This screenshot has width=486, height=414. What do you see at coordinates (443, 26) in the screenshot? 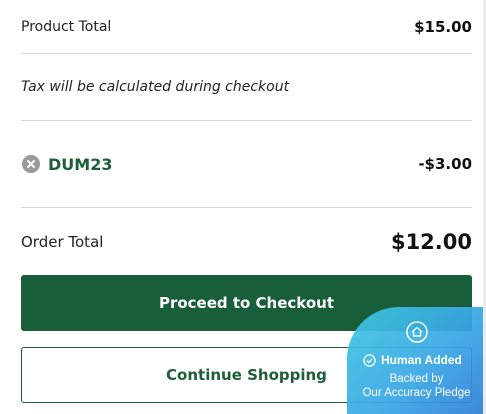
I see `product-total-value: $15.00` at bounding box center [443, 26].